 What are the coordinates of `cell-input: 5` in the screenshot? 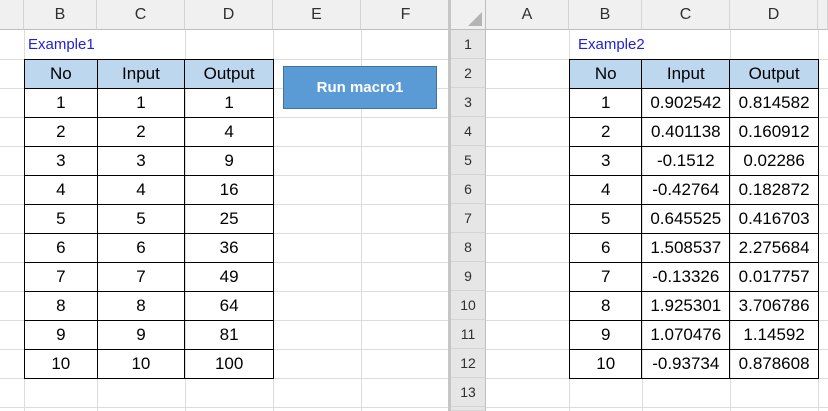 It's located at (141, 219).